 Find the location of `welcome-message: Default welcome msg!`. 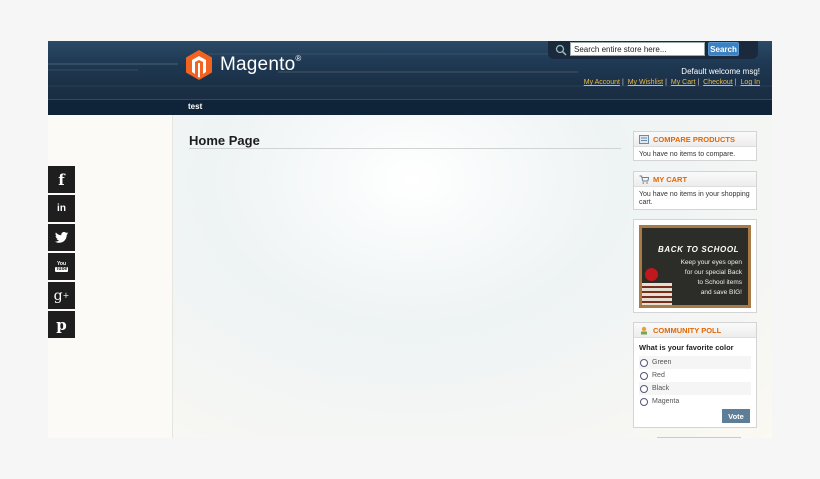

welcome-message: Default welcome msg! is located at coordinates (720, 71).